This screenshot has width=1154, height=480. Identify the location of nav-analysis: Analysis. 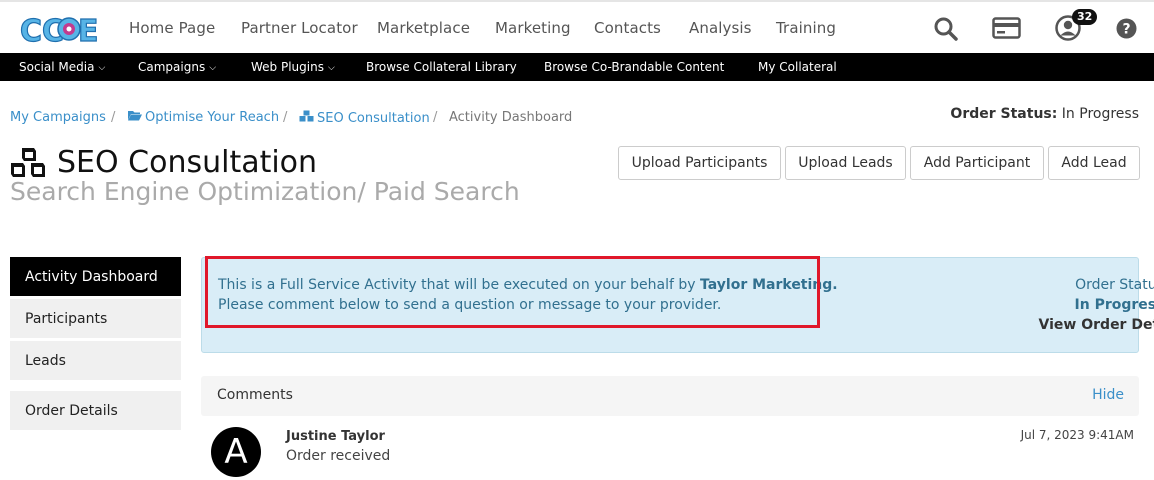
(720, 28).